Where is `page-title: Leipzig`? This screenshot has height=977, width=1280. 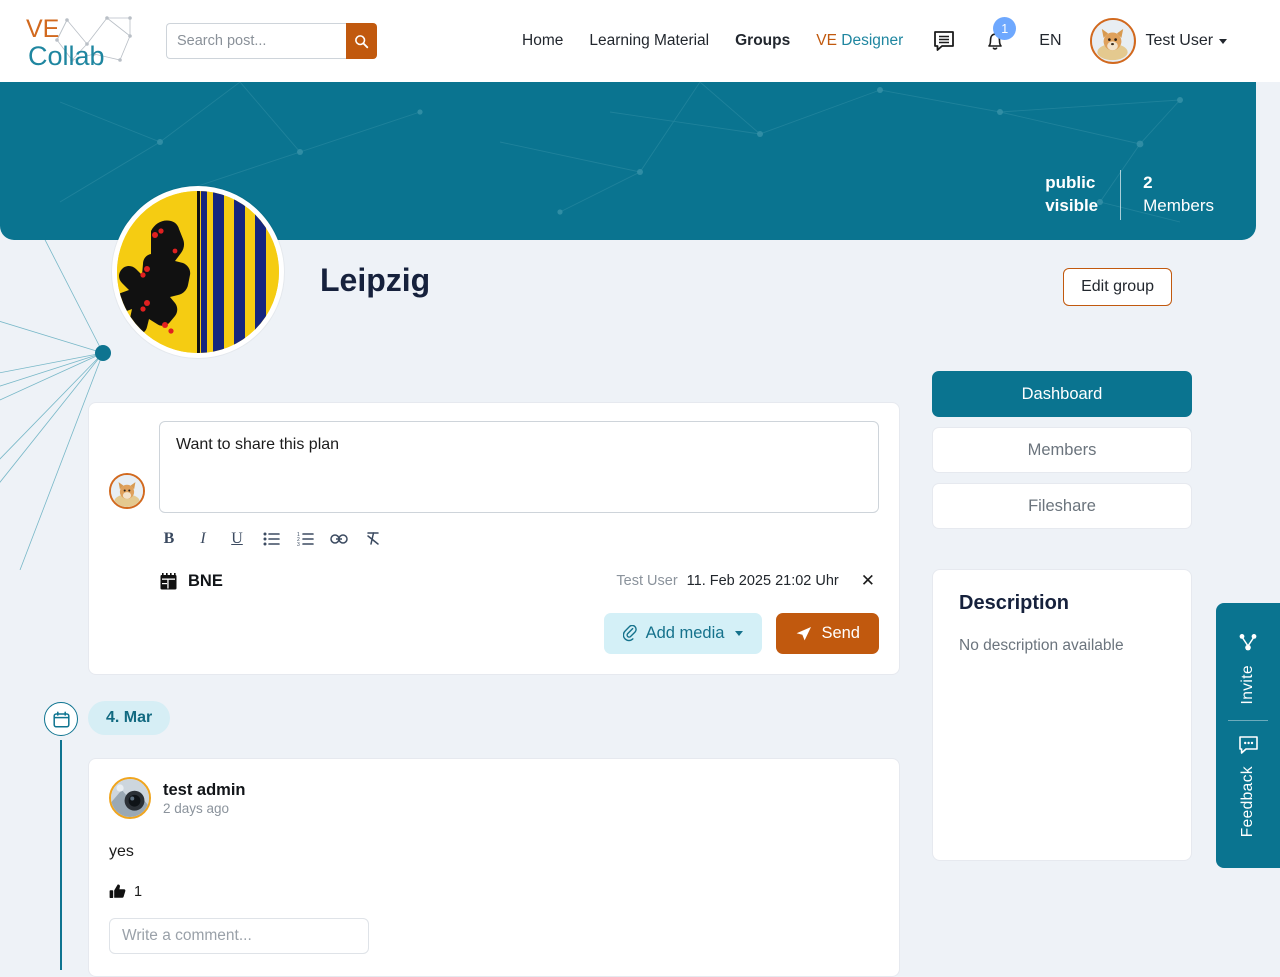
page-title: Leipzig is located at coordinates (375, 280).